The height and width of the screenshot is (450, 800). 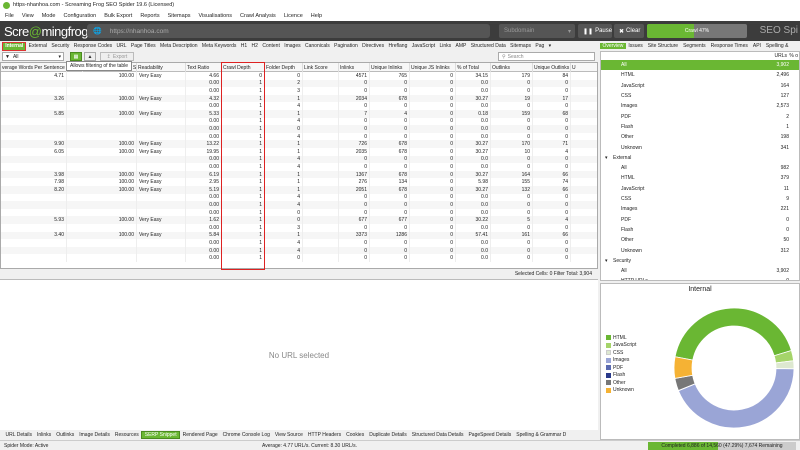 What do you see at coordinates (161, 67) in the screenshot?
I see `column-header-readability: Readability` at bounding box center [161, 67].